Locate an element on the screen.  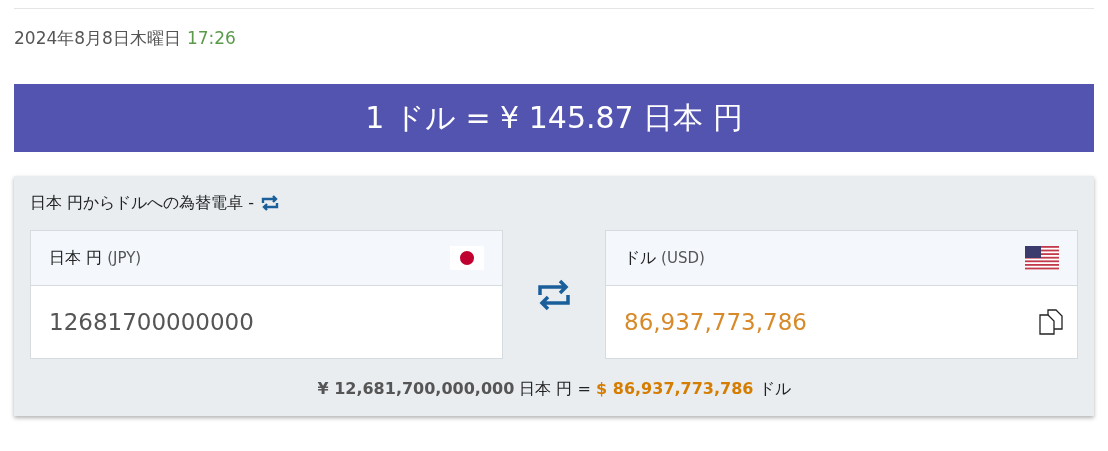
converted-amount: 86,937,773,786 is located at coordinates (715, 322).